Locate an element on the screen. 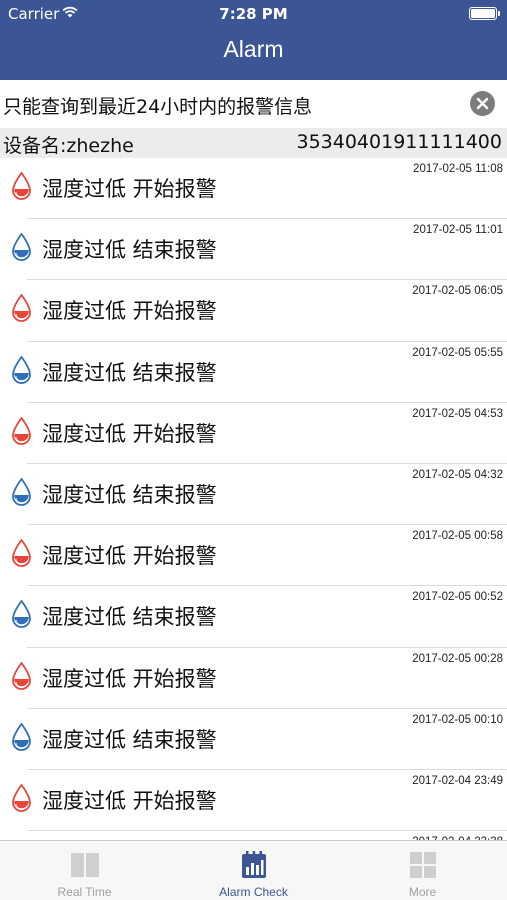 The height and width of the screenshot is (900, 507). realtime-icon is located at coordinates (85, 865).